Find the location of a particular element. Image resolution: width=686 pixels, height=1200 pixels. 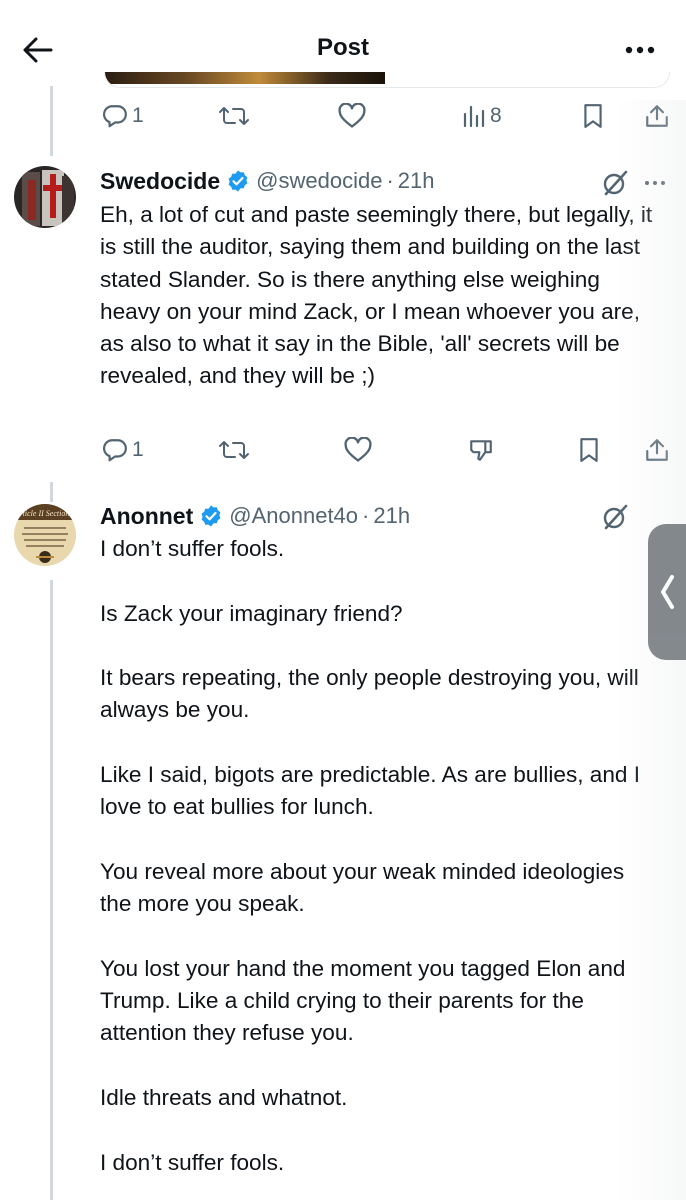

chevron-left-icon is located at coordinates (667, 592).